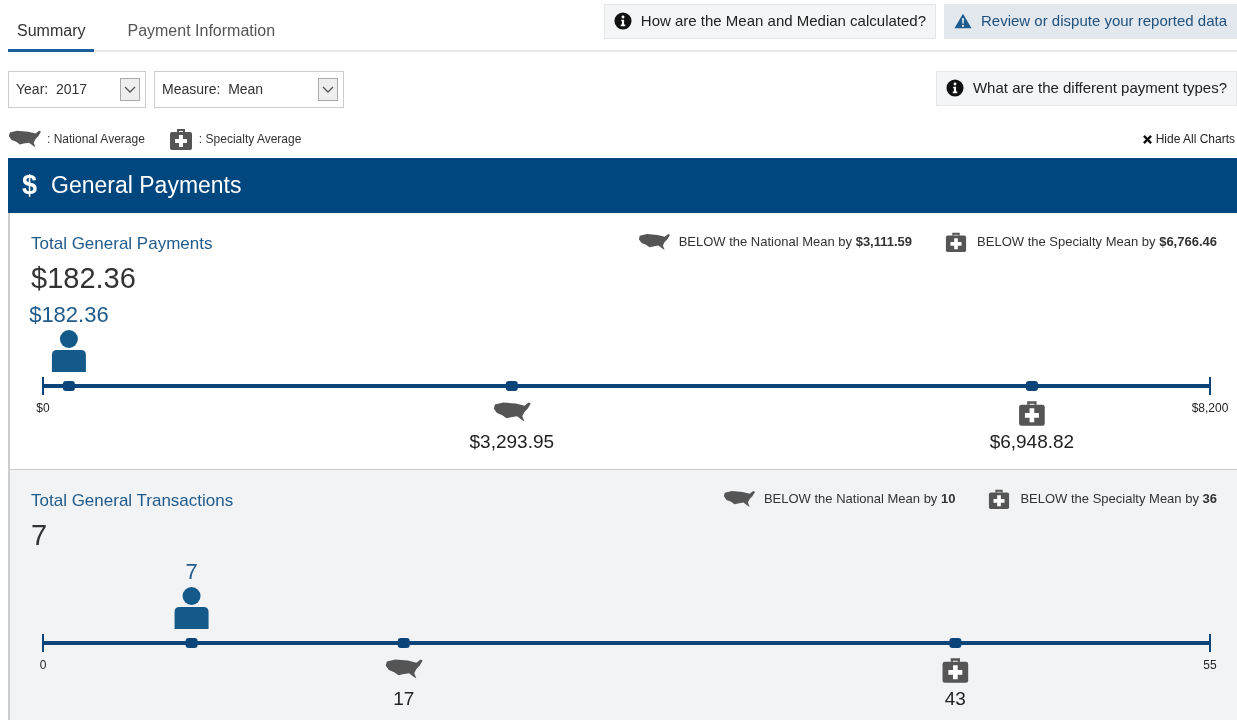 The height and width of the screenshot is (722, 1237). Describe the element at coordinates (83, 278) in the screenshot. I see `metric-value: $182.36` at that location.